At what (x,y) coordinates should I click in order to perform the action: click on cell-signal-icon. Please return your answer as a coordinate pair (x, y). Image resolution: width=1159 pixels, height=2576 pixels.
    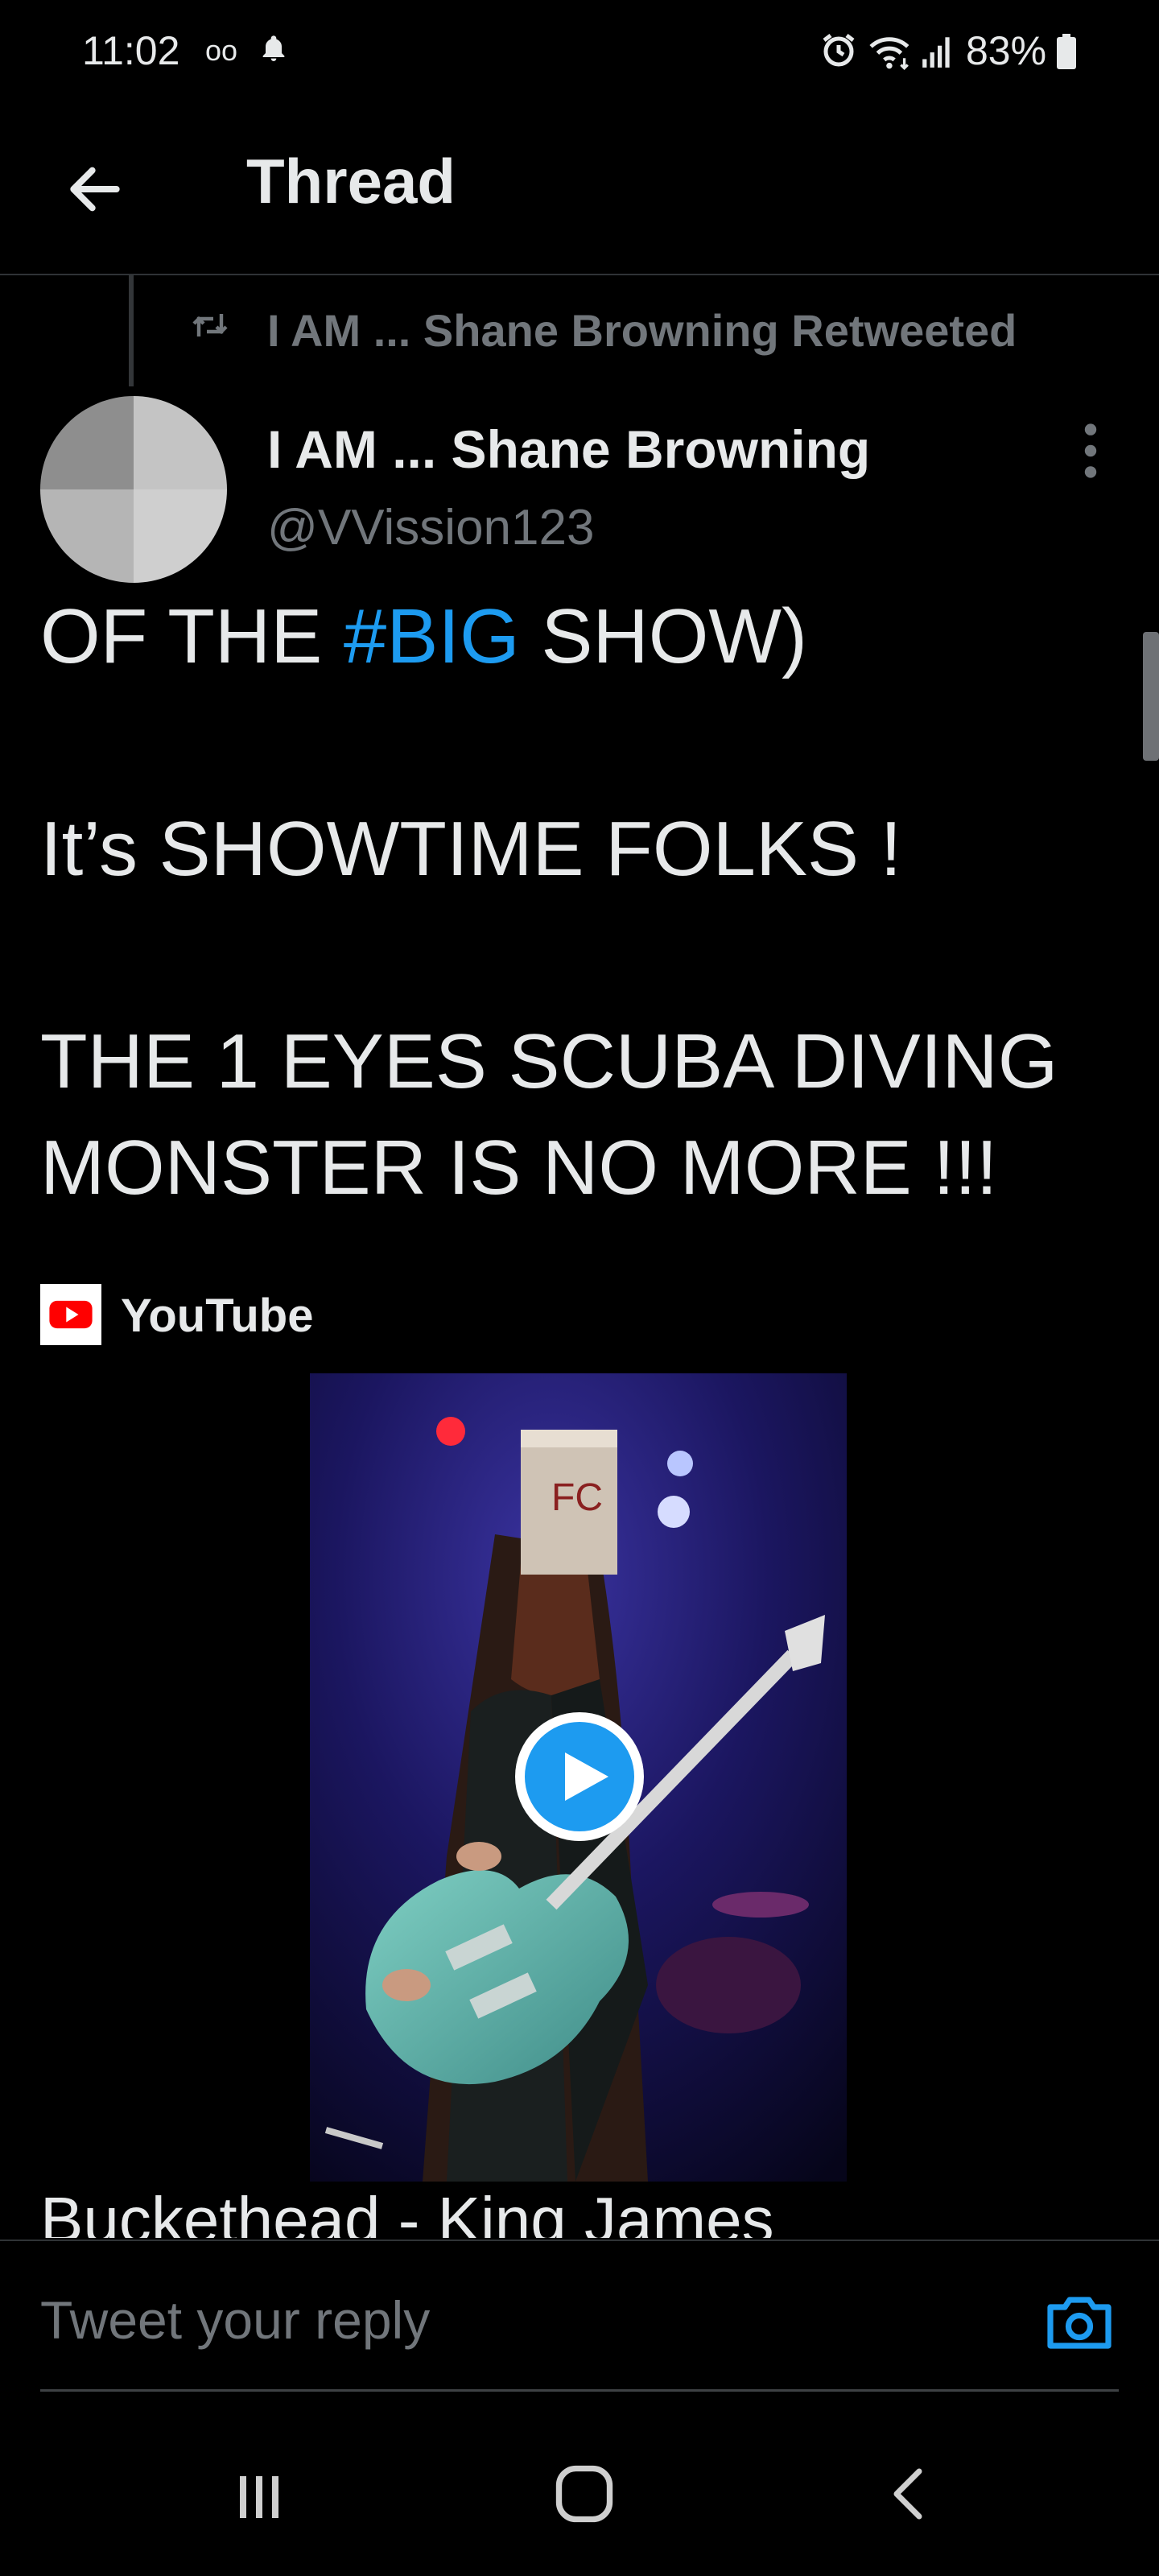
    Looking at the image, I should click on (936, 53).